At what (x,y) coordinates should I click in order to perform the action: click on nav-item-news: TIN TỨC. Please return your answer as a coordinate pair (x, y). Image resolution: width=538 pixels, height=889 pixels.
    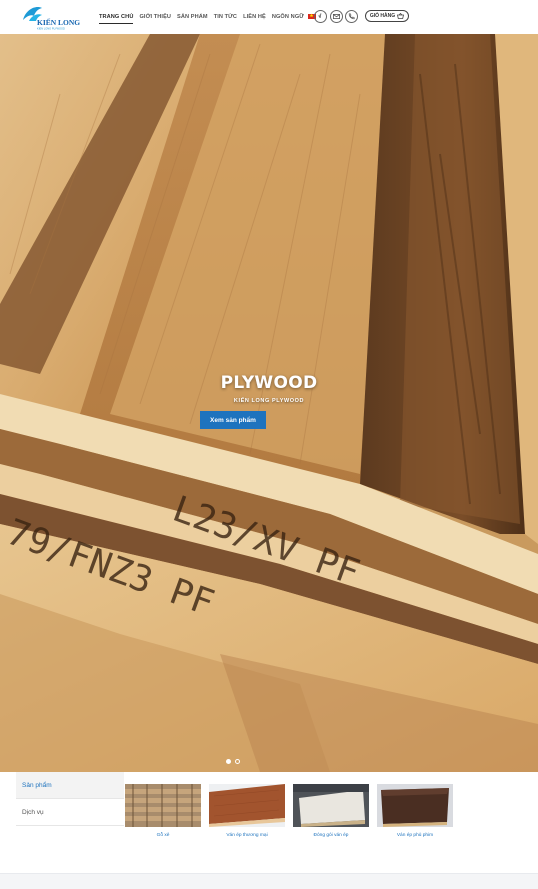
    Looking at the image, I should click on (225, 17).